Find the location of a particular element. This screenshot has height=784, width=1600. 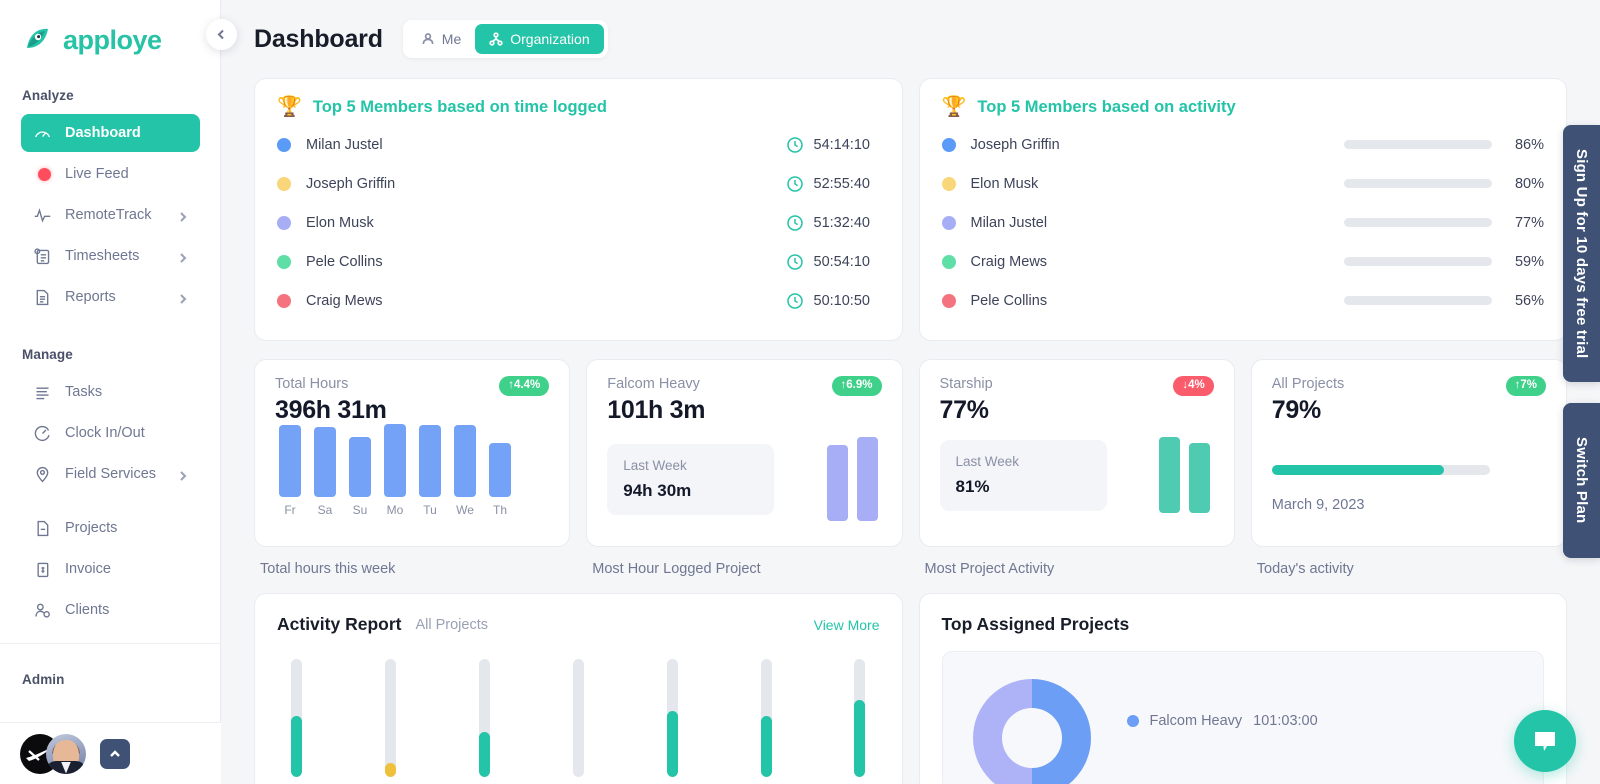

sidebar-item-invoice: Invoice is located at coordinates (110, 569).